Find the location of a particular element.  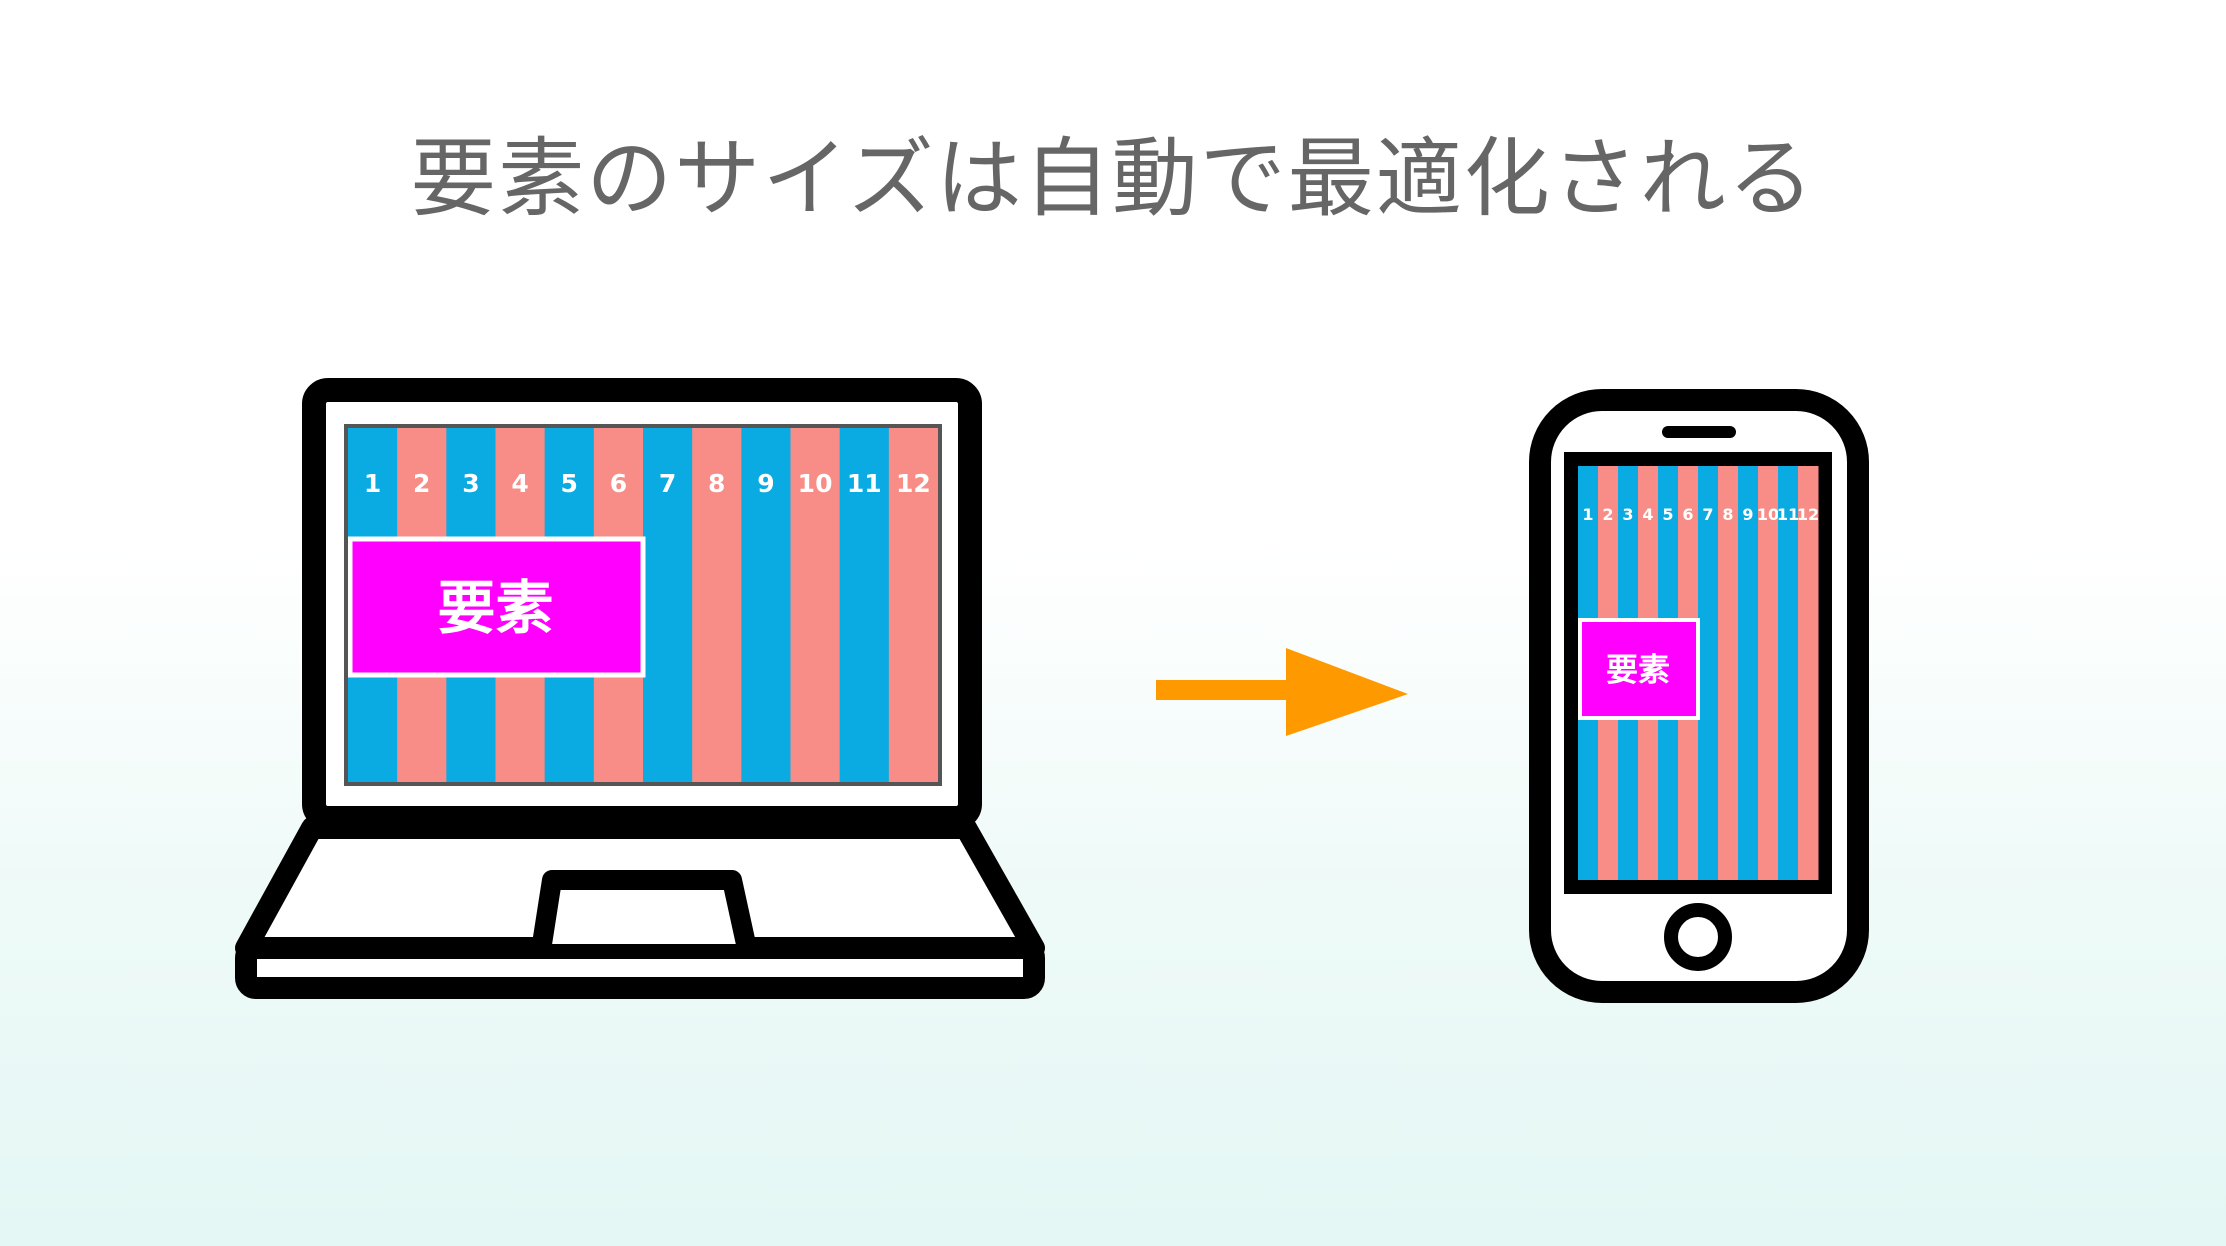

phone-column-number: 6 is located at coordinates (1687, 514).